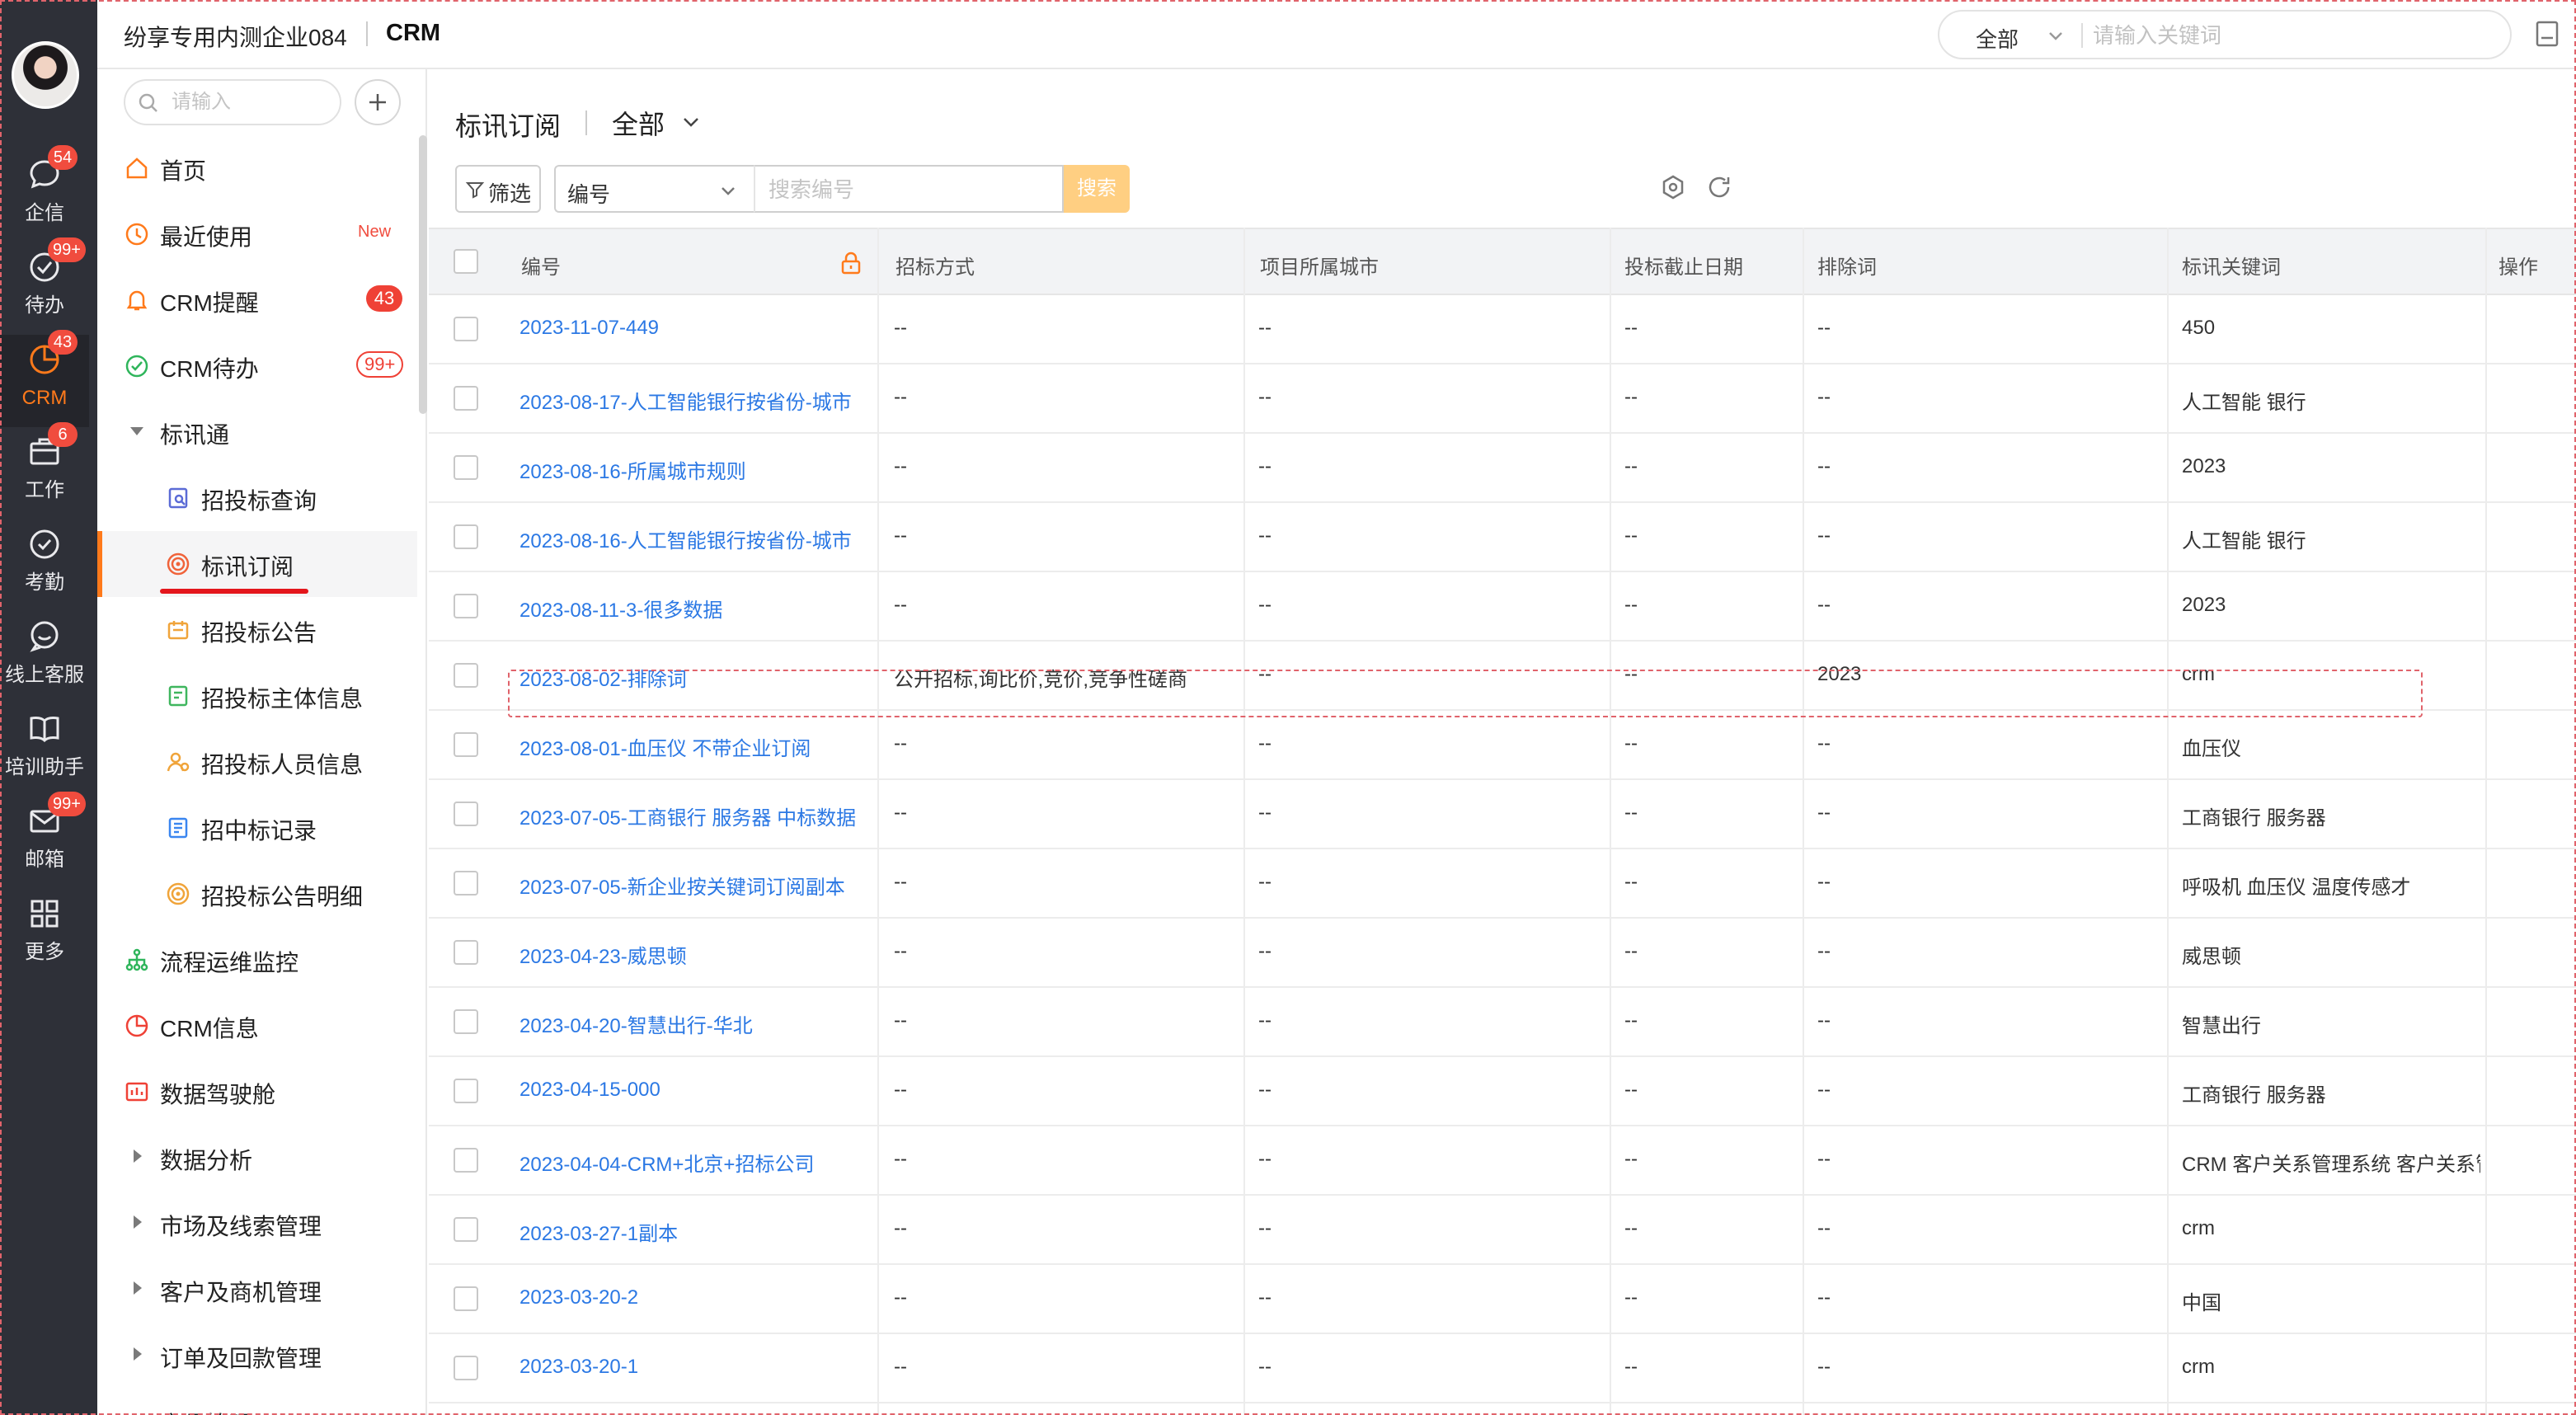 Image resolution: width=2576 pixels, height=1415 pixels. Describe the element at coordinates (378, 102) in the screenshot. I see `add-button` at that location.